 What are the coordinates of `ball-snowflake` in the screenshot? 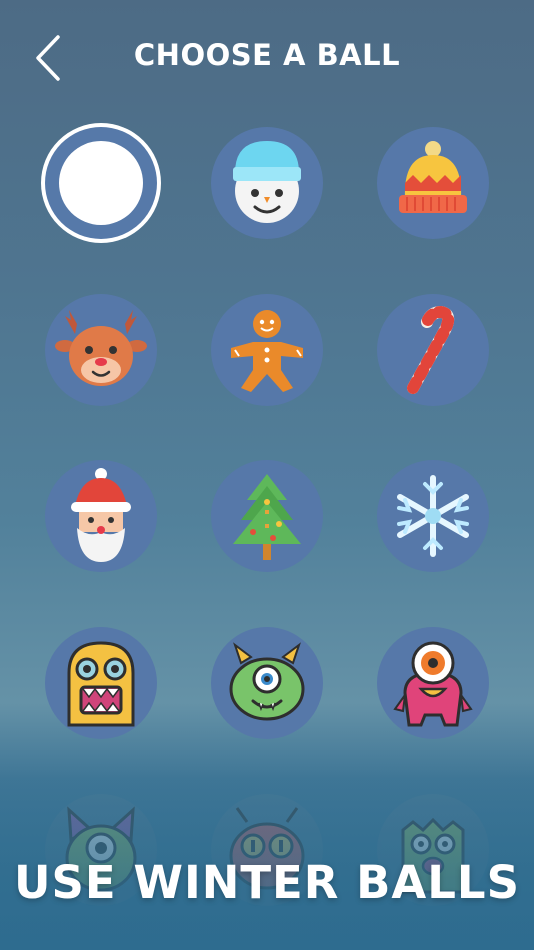 It's located at (433, 516).